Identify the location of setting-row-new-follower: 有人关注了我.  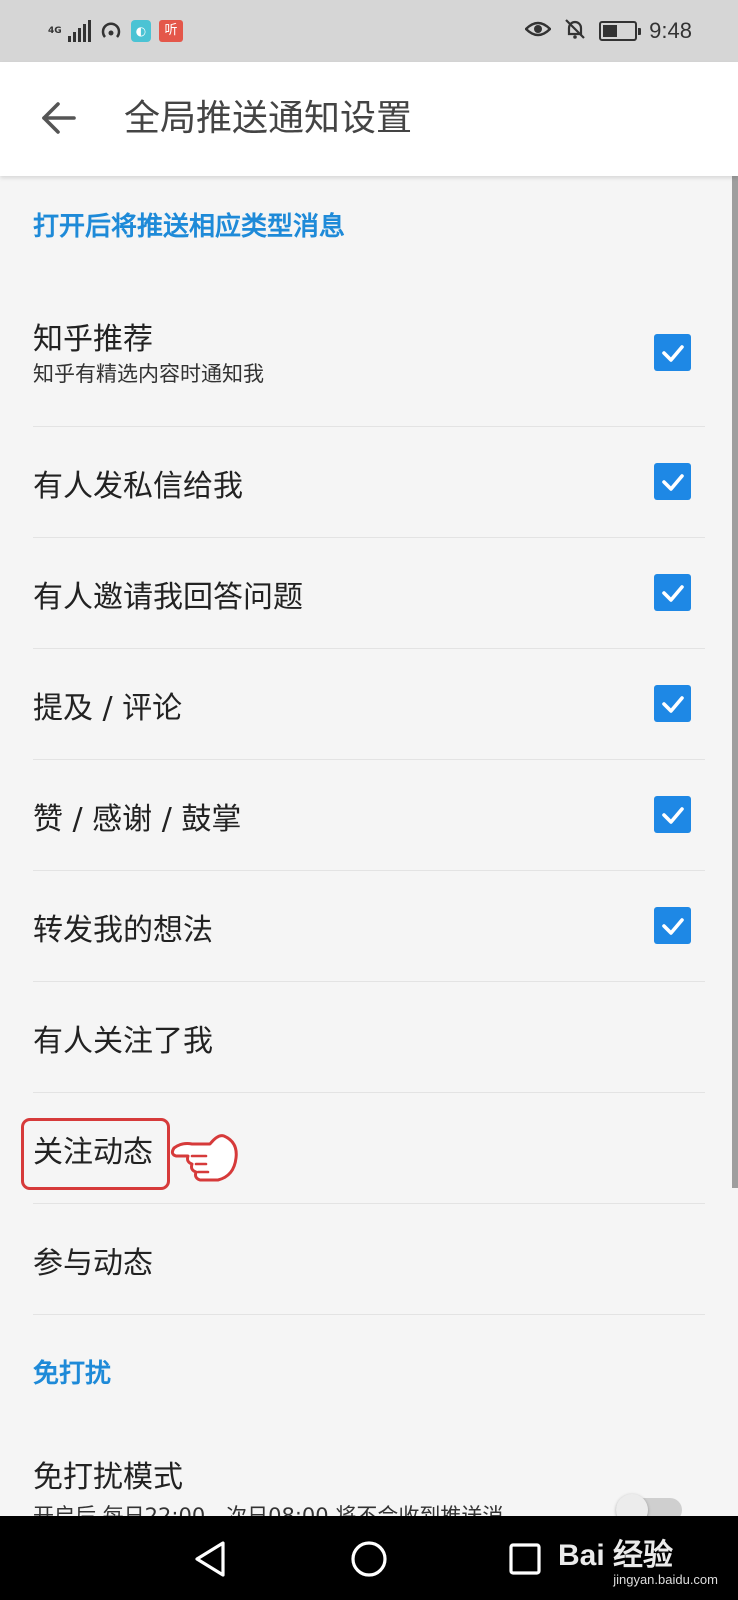
(369, 1037).